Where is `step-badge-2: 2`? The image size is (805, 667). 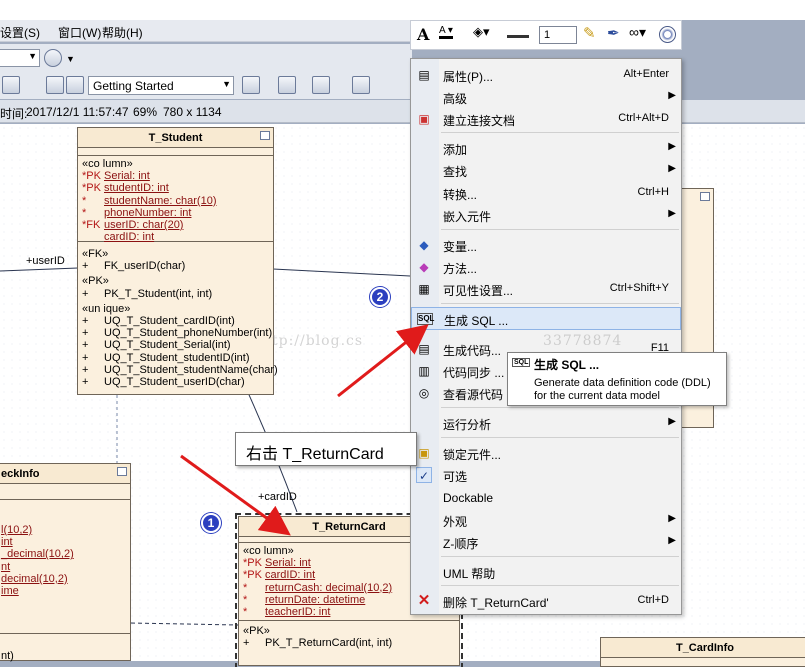 step-badge-2: 2 is located at coordinates (380, 297).